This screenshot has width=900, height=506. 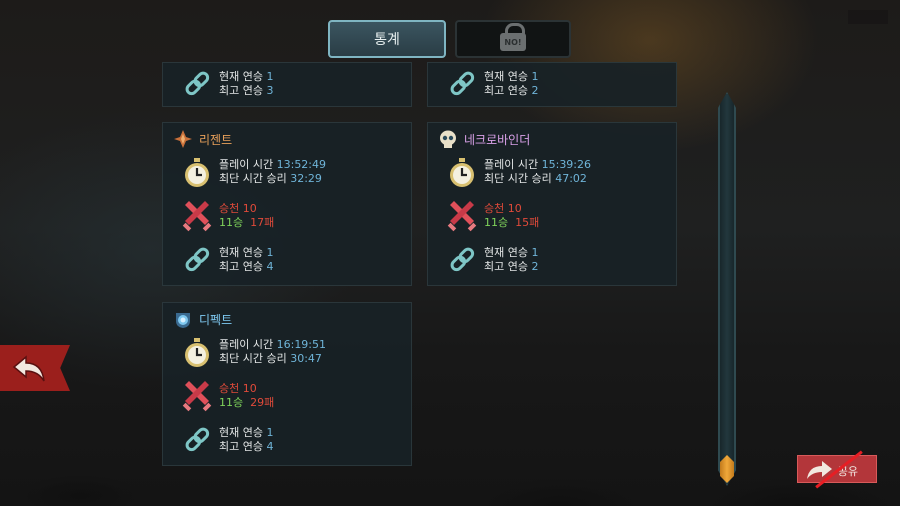 What do you see at coordinates (262, 222) in the screenshot?
I see `losses-value: 17패` at bounding box center [262, 222].